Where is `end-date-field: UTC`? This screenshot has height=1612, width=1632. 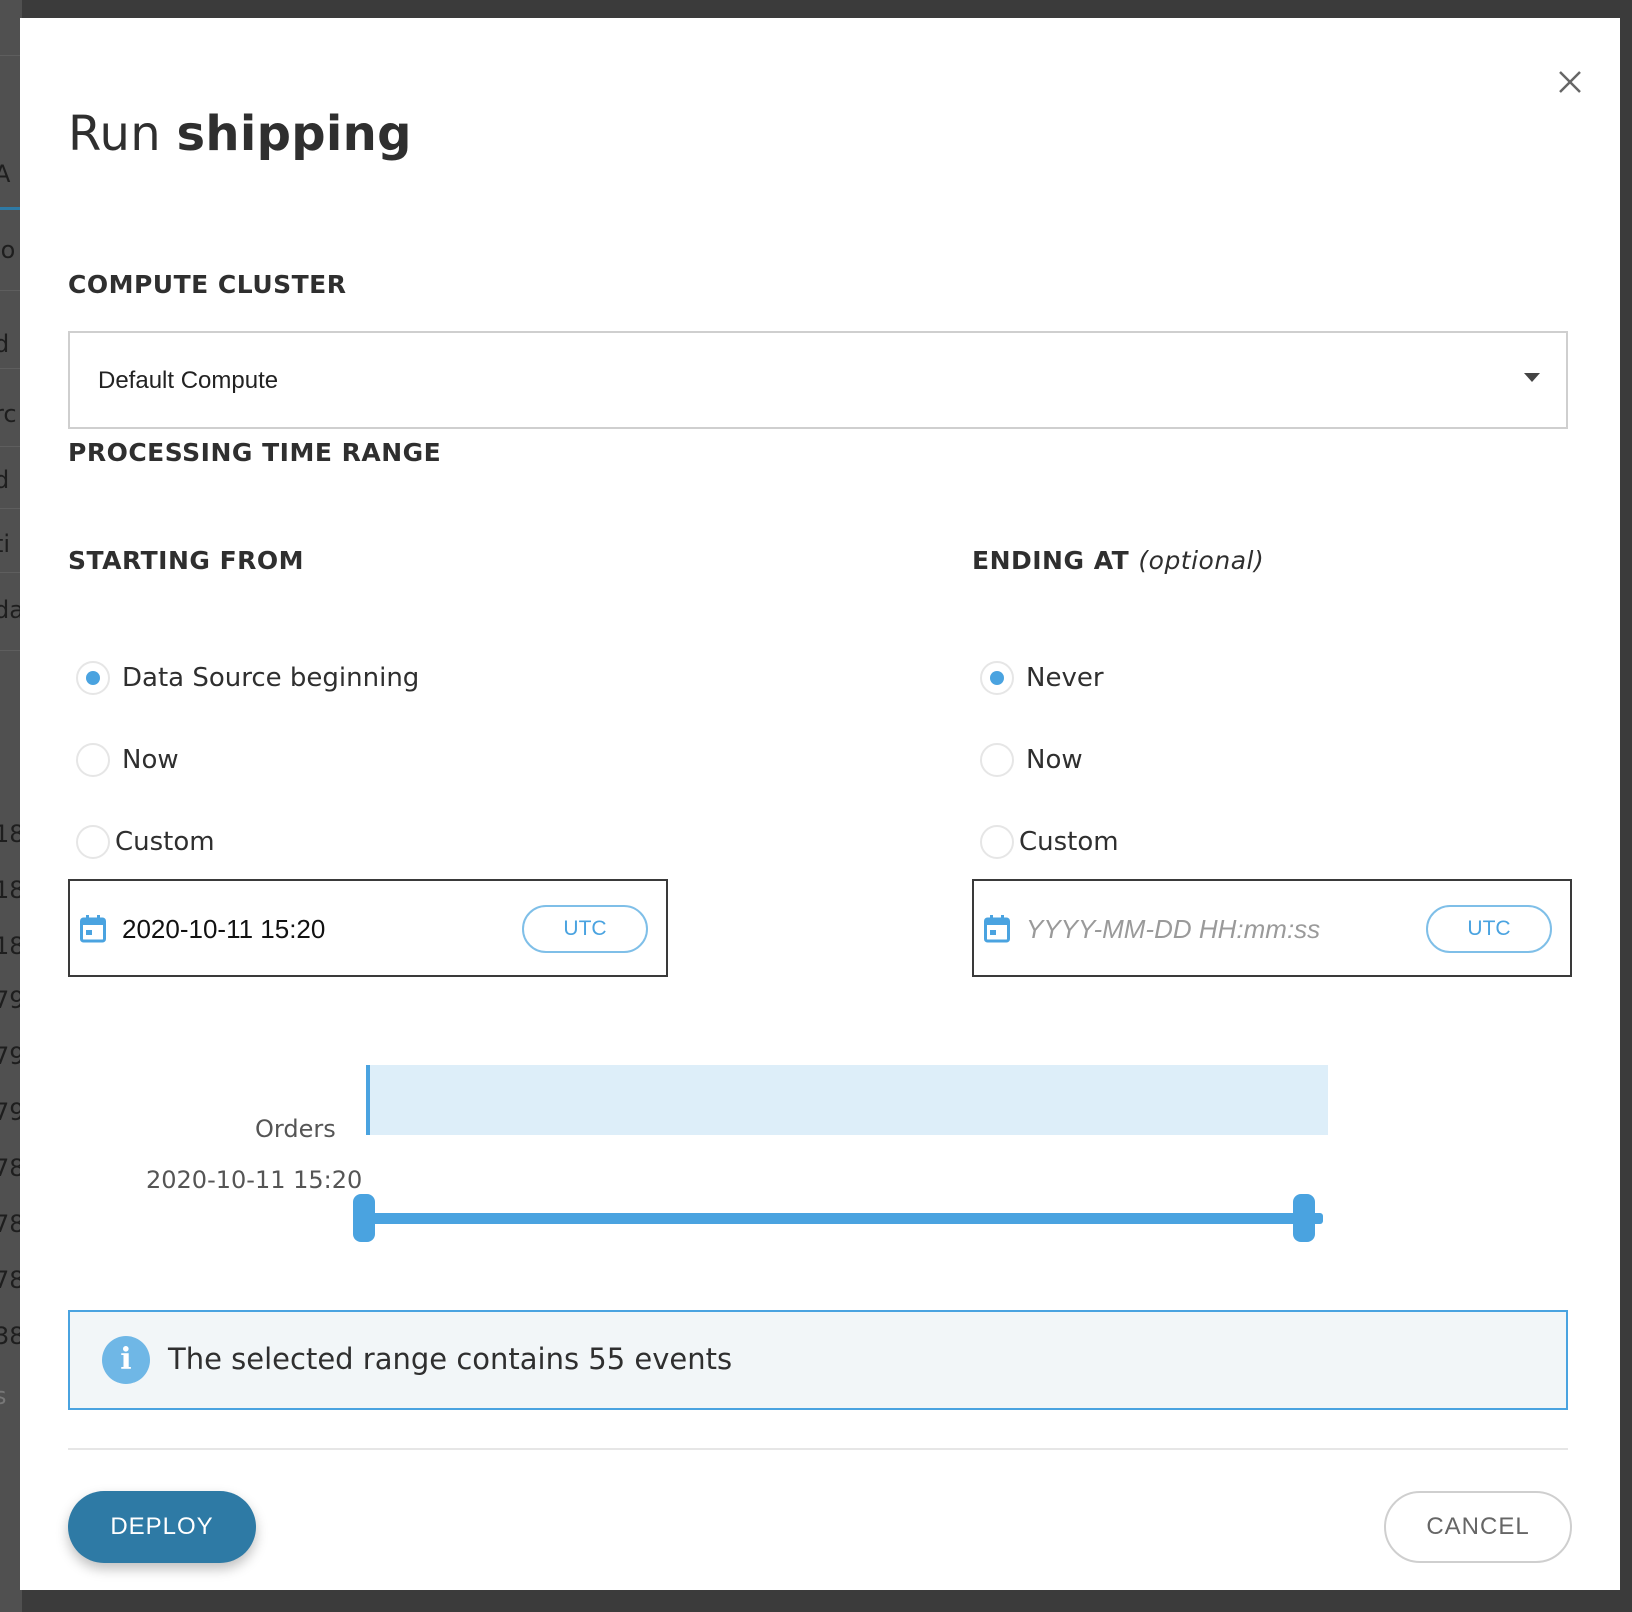
end-date-field: UTC is located at coordinates (1272, 928).